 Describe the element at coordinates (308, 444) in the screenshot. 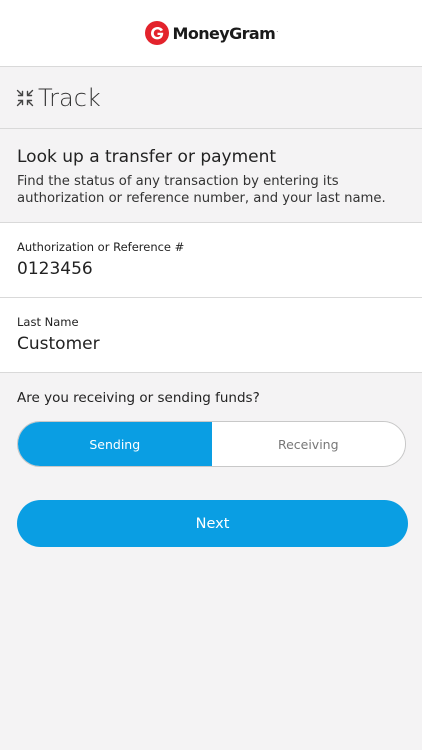

I see `receiving-option: Receiving` at that location.